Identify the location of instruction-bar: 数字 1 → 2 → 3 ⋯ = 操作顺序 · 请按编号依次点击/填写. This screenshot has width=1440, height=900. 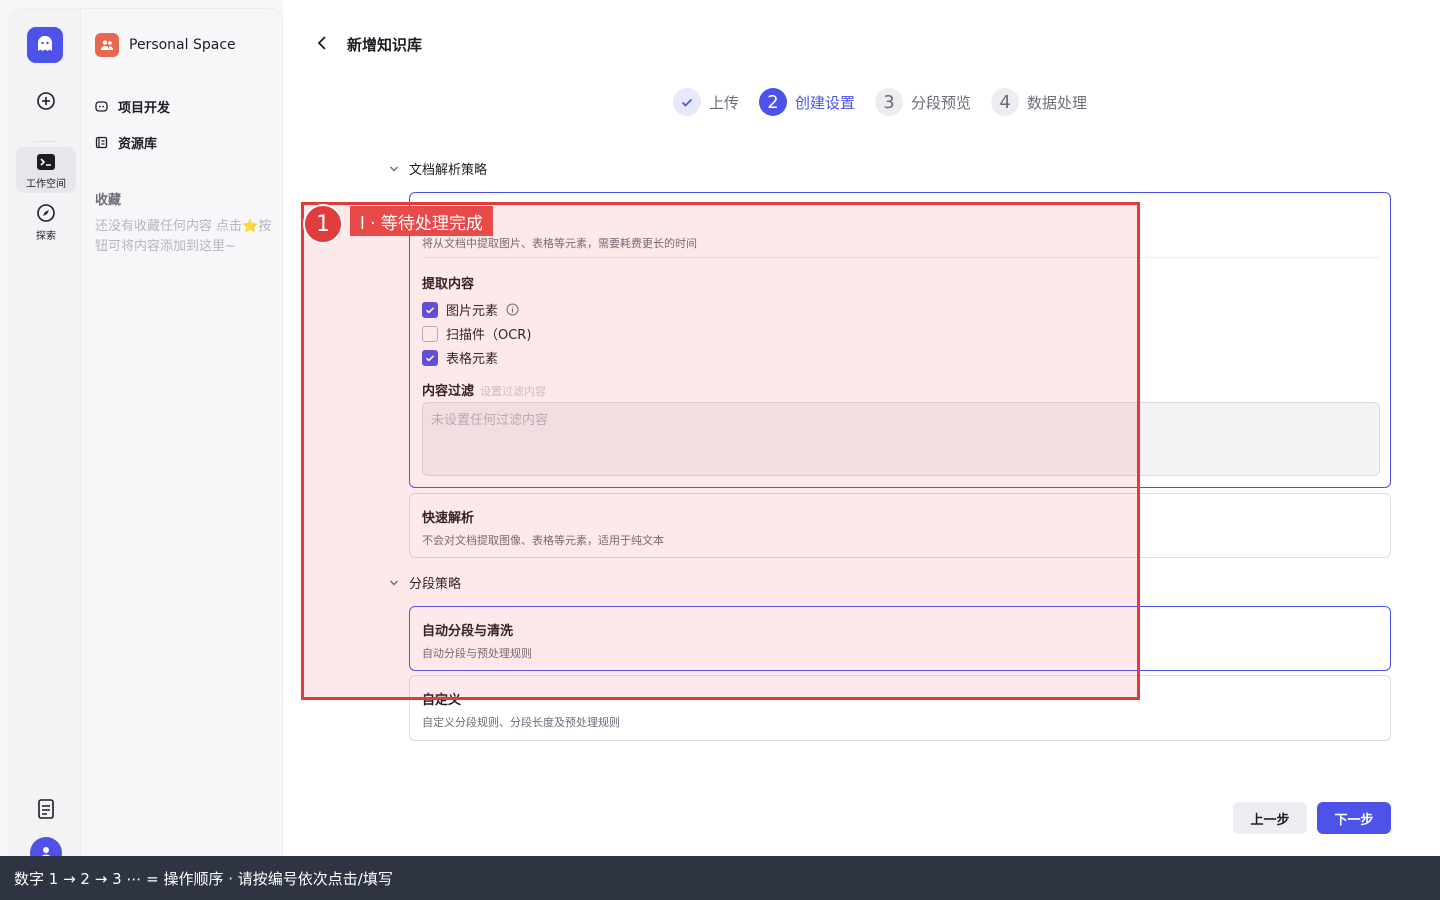
(720, 878).